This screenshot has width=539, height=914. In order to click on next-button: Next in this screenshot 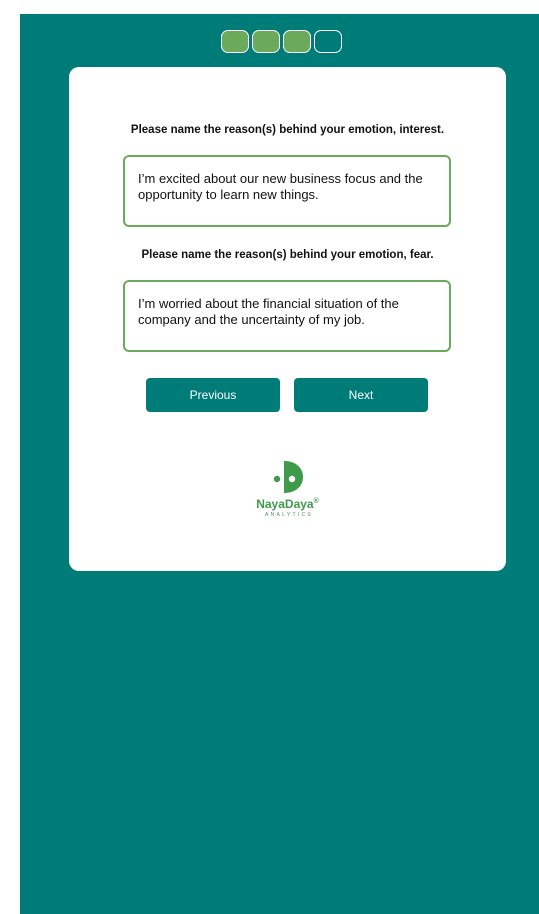, I will do `click(361, 395)`.